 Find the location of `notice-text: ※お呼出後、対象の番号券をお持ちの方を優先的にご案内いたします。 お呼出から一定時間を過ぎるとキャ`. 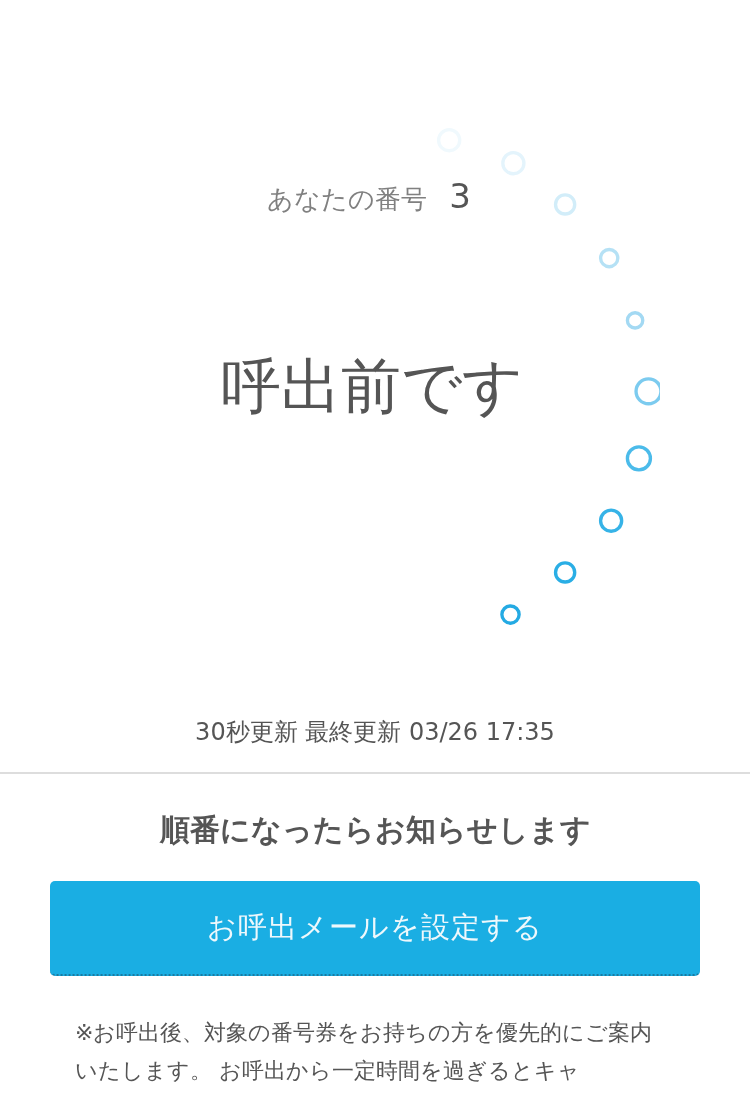

notice-text: ※お呼出後、対象の番号券をお持ちの方を優先的にご案内いたします。 お呼出から一定時間を過ぎるとキャ is located at coordinates (364, 1052).